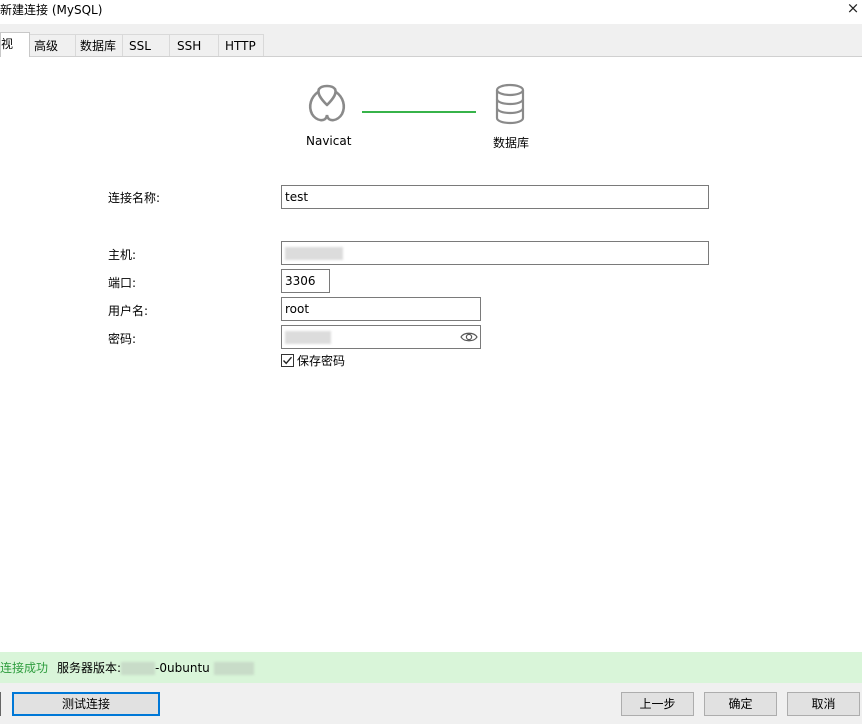 This screenshot has width=862, height=724. I want to click on server-version: 服务器版本: -0ubuntu, so click(155, 667).